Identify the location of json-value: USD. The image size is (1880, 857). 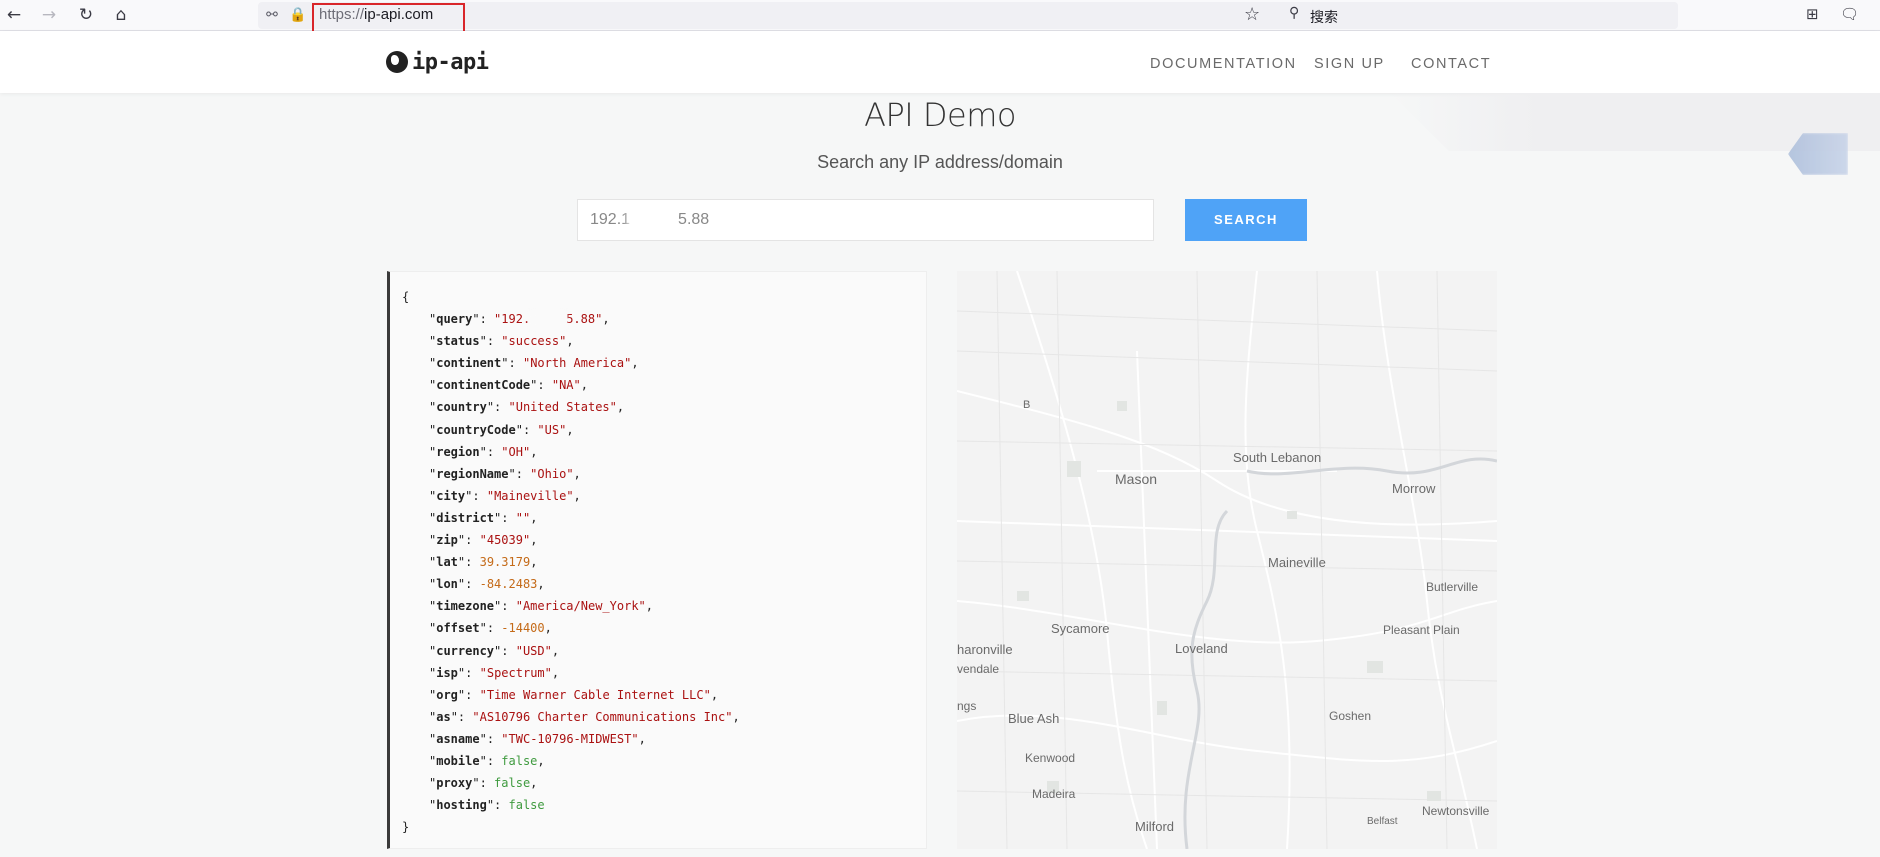
(533, 650).